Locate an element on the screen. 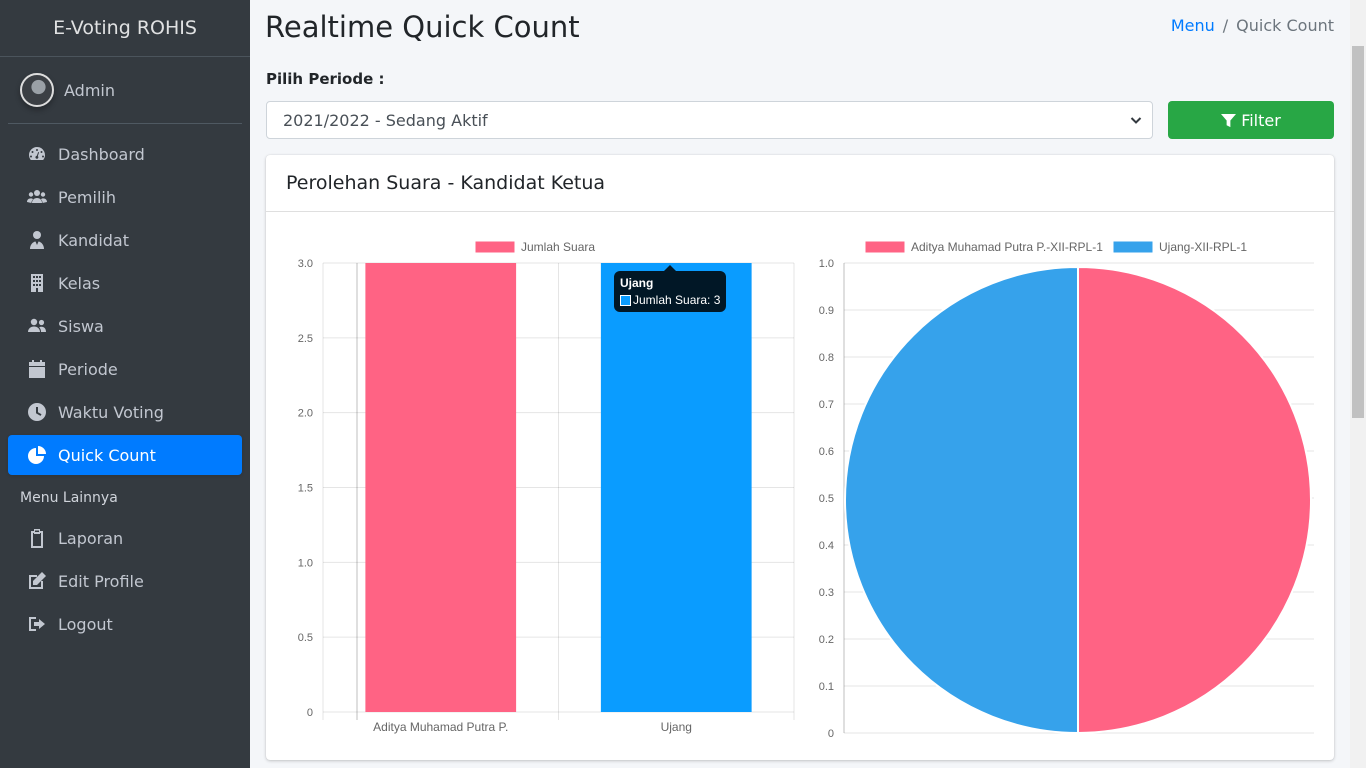 Image resolution: width=1366 pixels, height=768 pixels. sidebar-item-label: Quick Count is located at coordinates (107, 455).